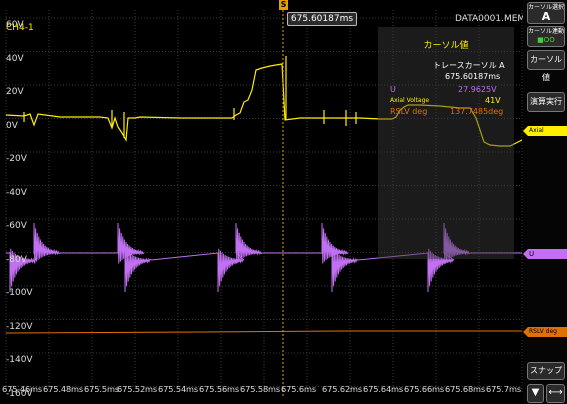 Image resolution: width=567 pixels, height=404 pixels. Describe the element at coordinates (469, 65) in the screenshot. I see `trace-cursor-label: トレースカーソル A` at that location.